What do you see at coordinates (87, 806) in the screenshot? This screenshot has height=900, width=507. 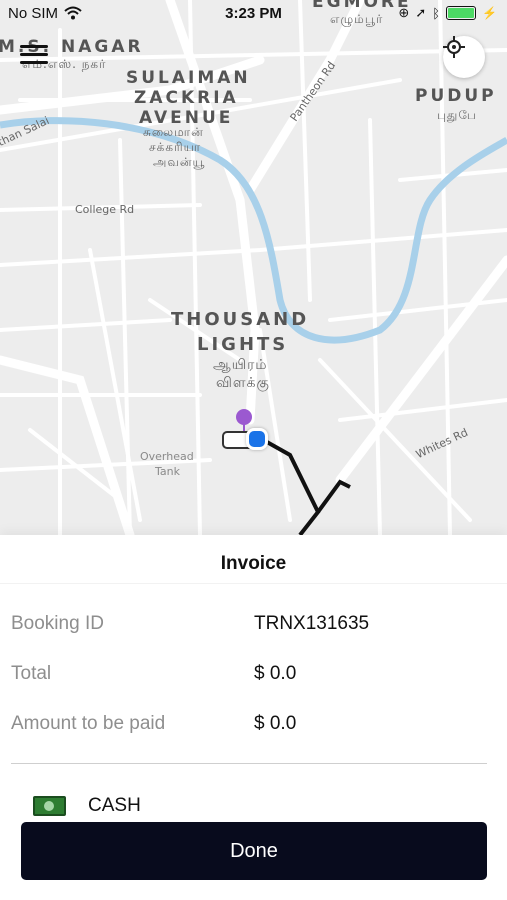 I see `payment-method: CASH` at bounding box center [87, 806].